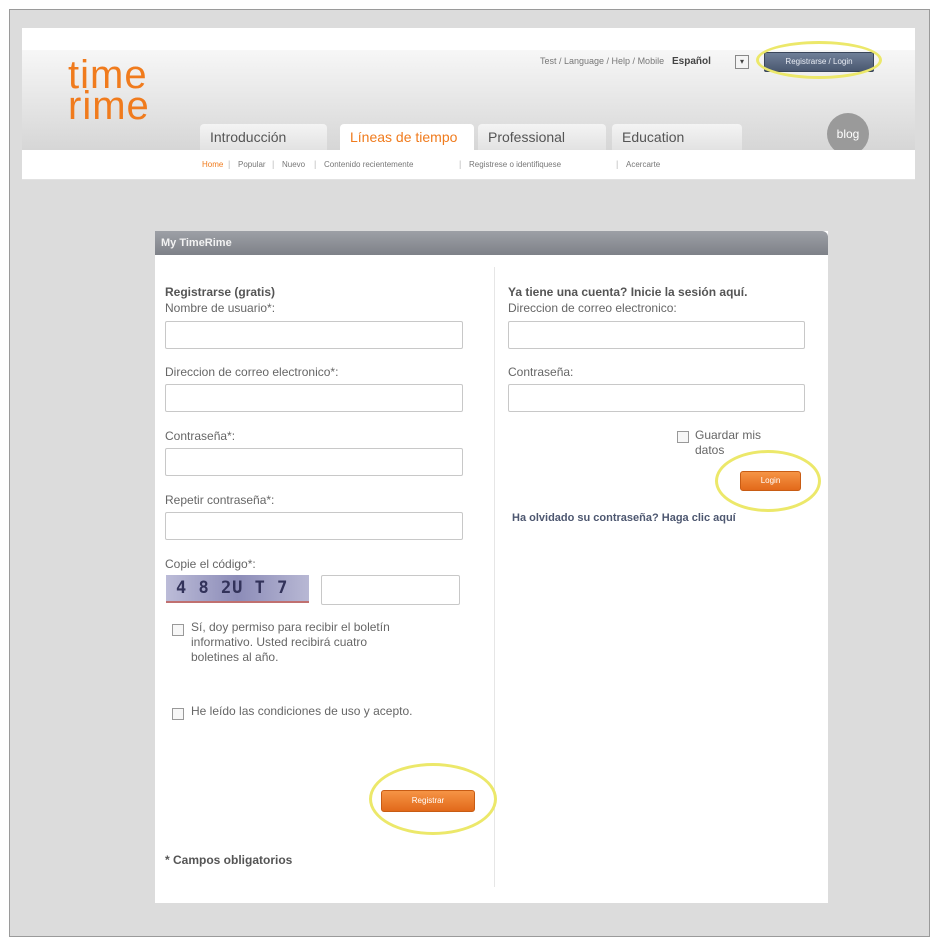 The image size is (933, 938). Describe the element at coordinates (848, 134) in the screenshot. I see `blog-button: blog` at that location.